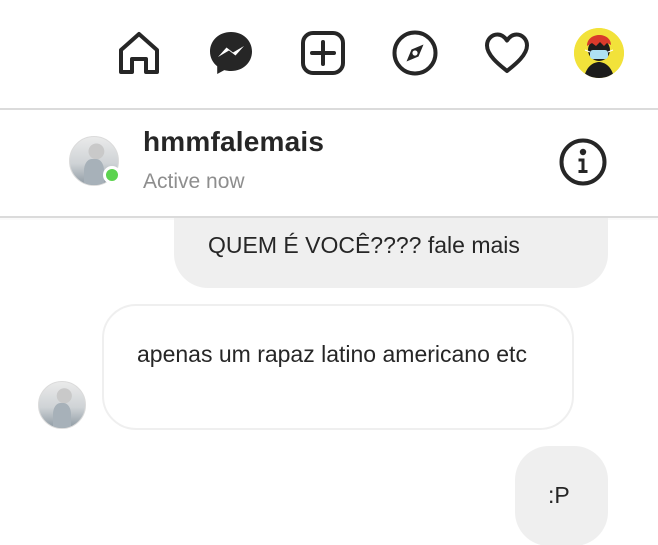 The height and width of the screenshot is (545, 658). What do you see at coordinates (233, 142) in the screenshot?
I see `thread-username: hmmfalemais` at bounding box center [233, 142].